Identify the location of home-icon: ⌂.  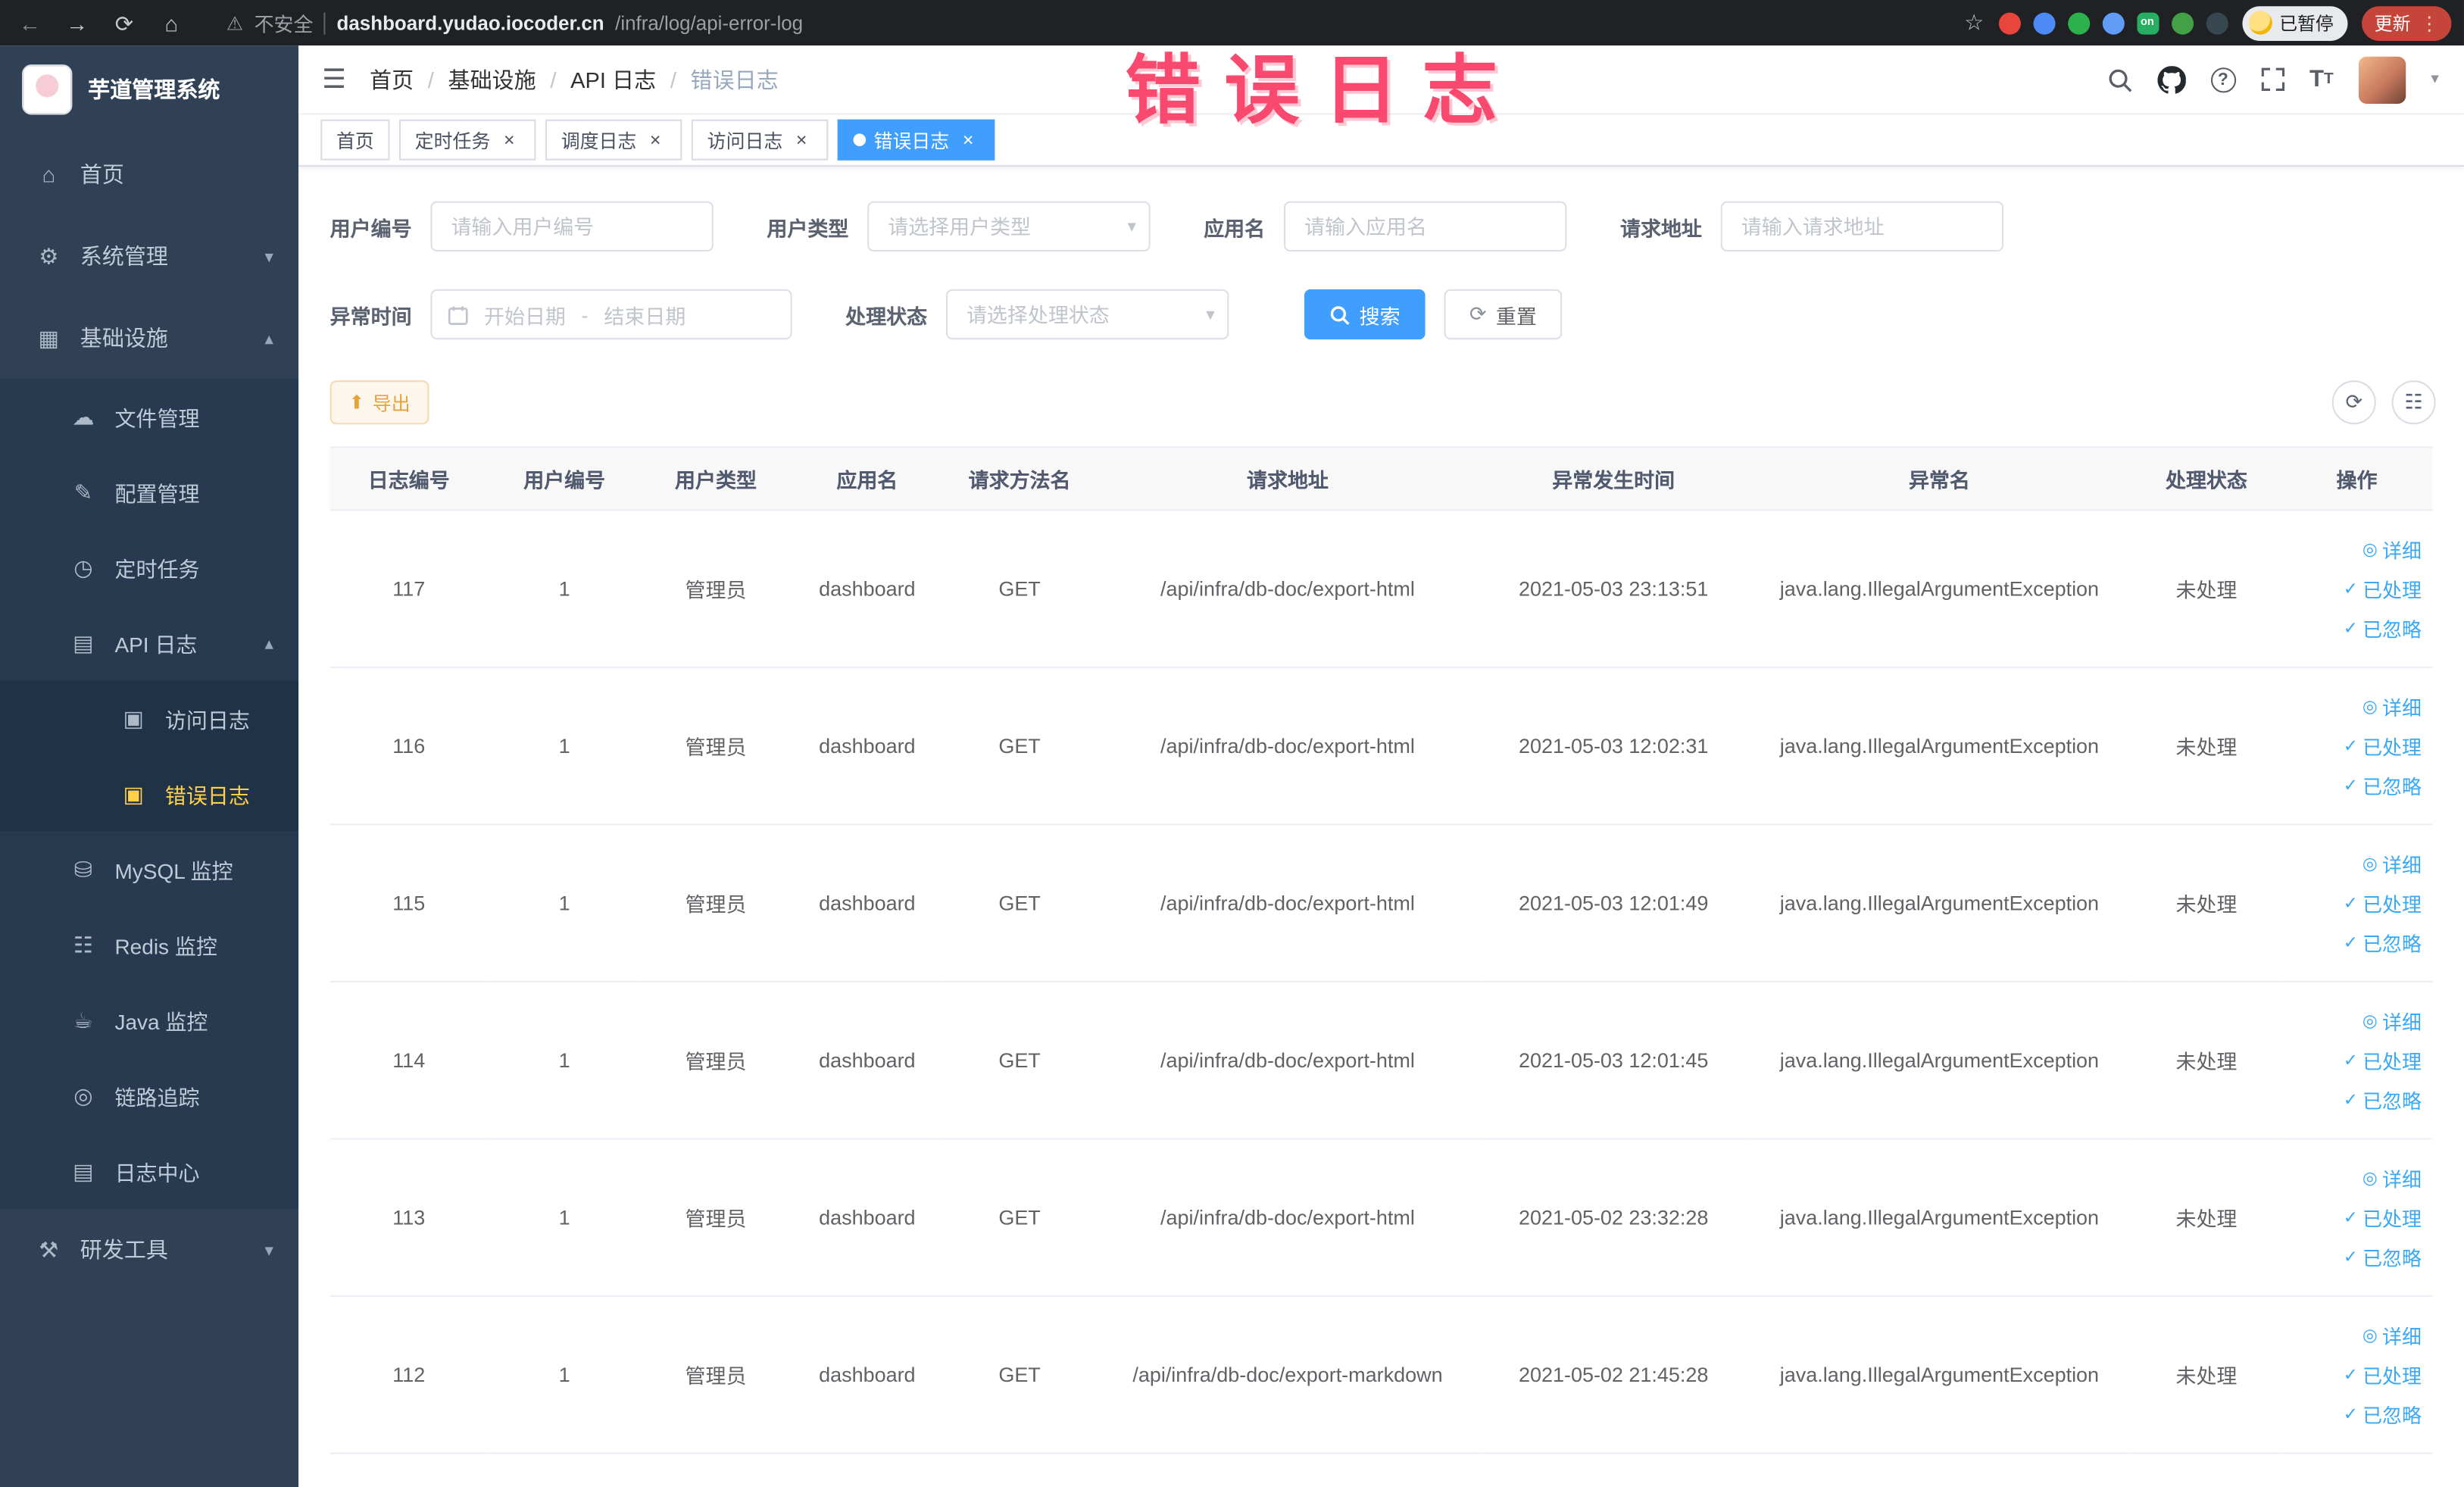
(171, 23).